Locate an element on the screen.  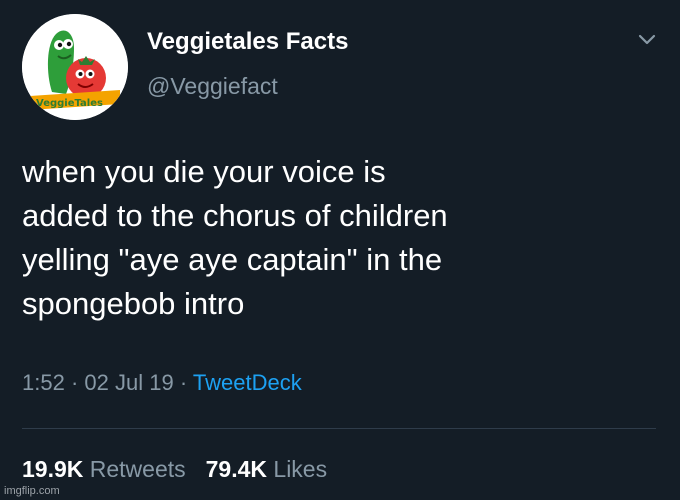
retweets-count: 19.9K is located at coordinates (53, 469).